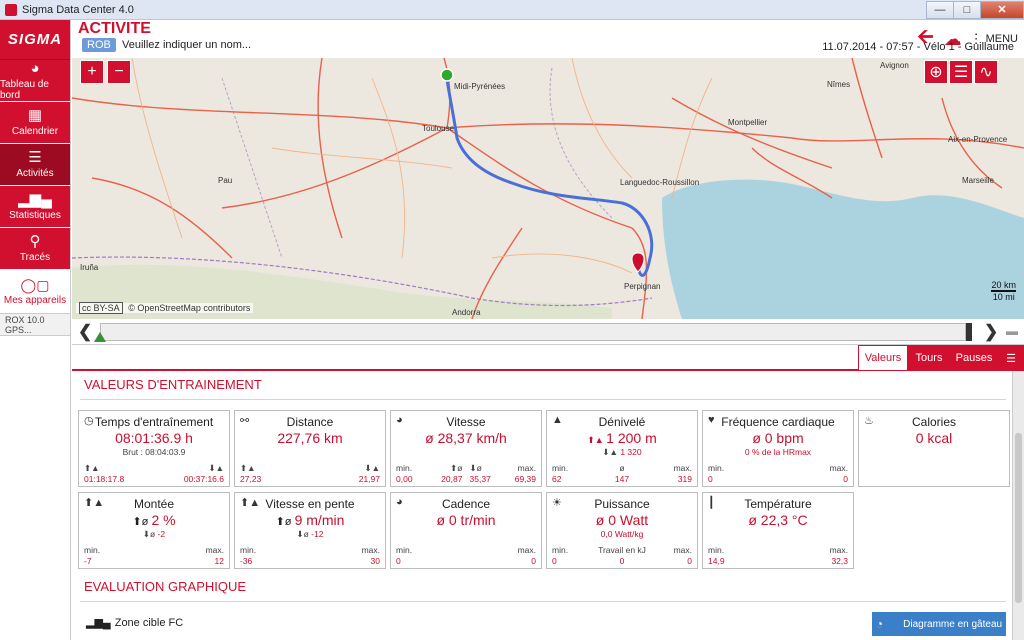  I want to click on sidebar-item-statistics: ▂▆▄ Statistiques, so click(35, 207).